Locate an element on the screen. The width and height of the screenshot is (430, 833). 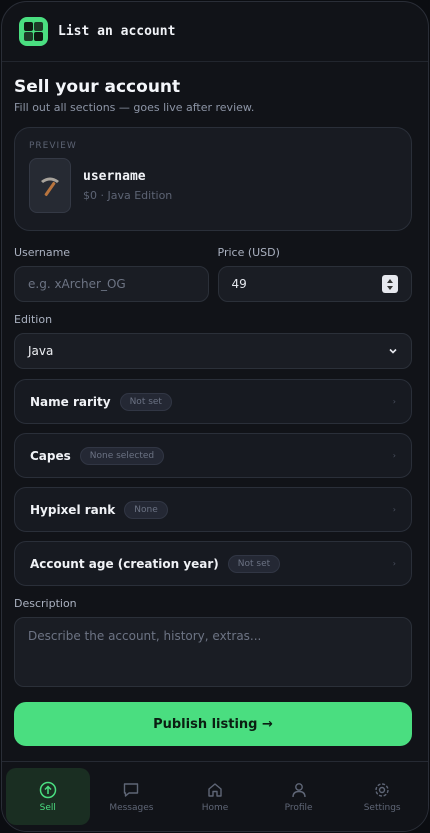
chat-bubble-icon is located at coordinates (131, 789).